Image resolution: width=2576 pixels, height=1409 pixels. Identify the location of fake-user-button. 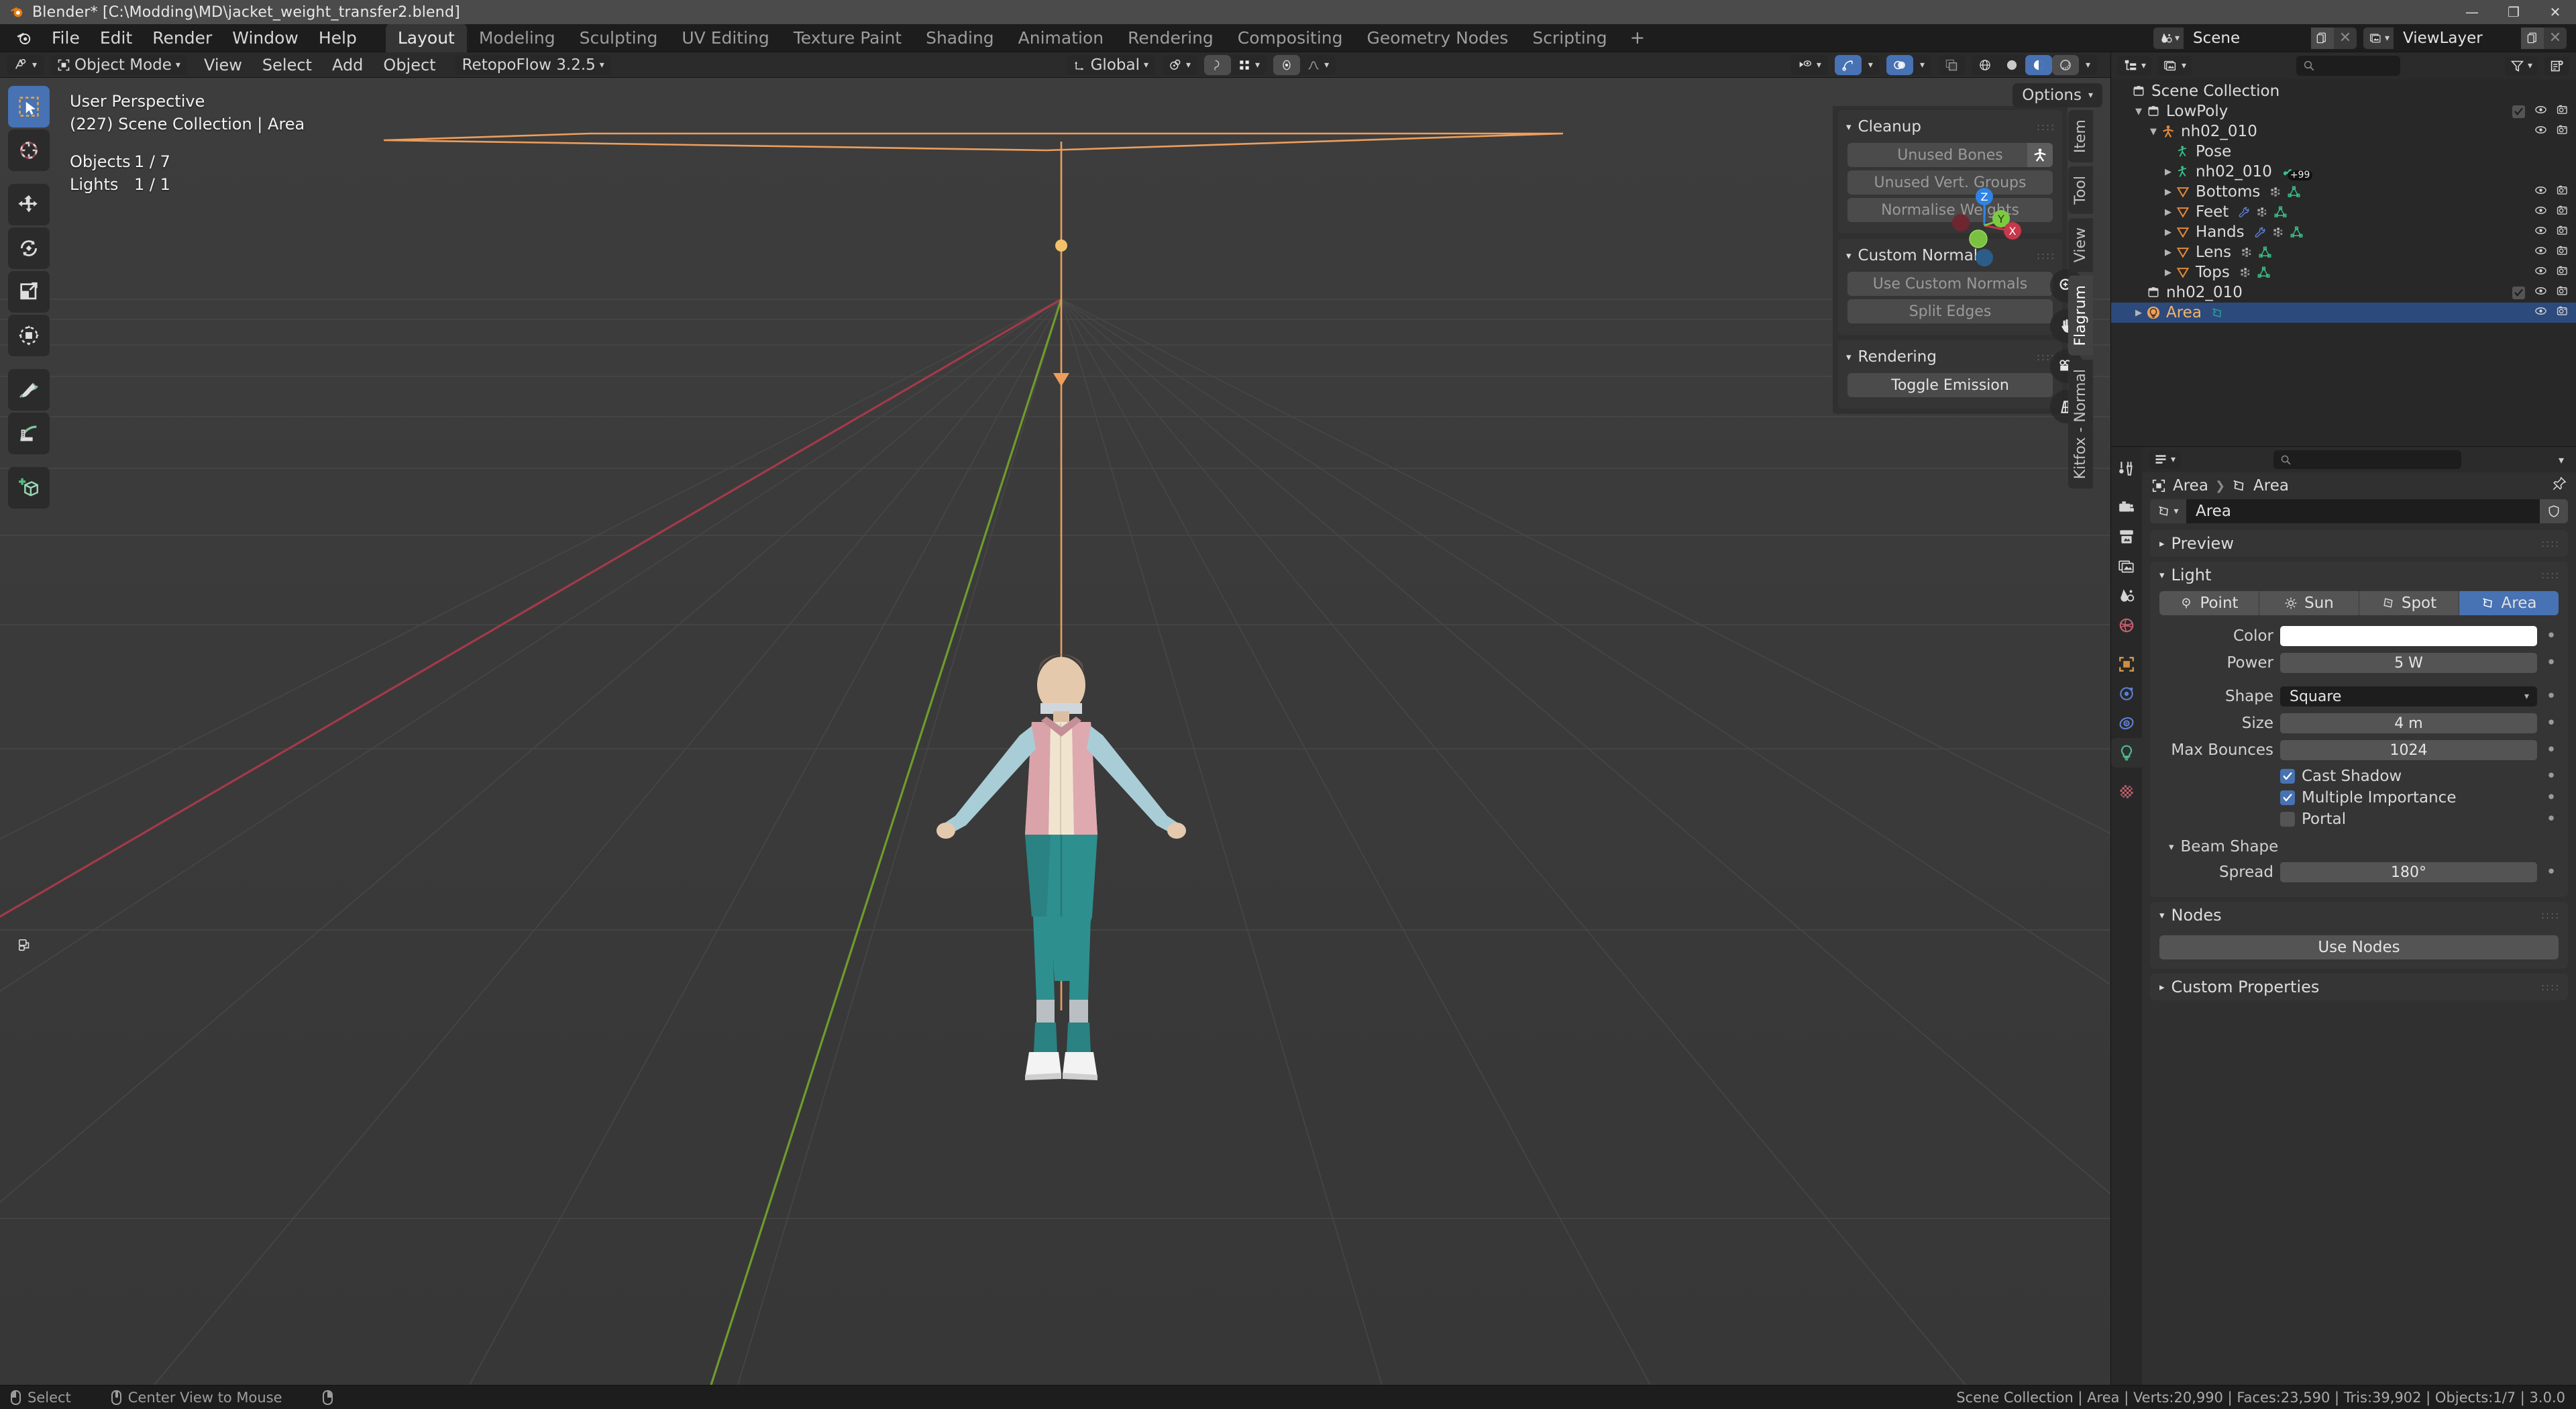
(2554, 511).